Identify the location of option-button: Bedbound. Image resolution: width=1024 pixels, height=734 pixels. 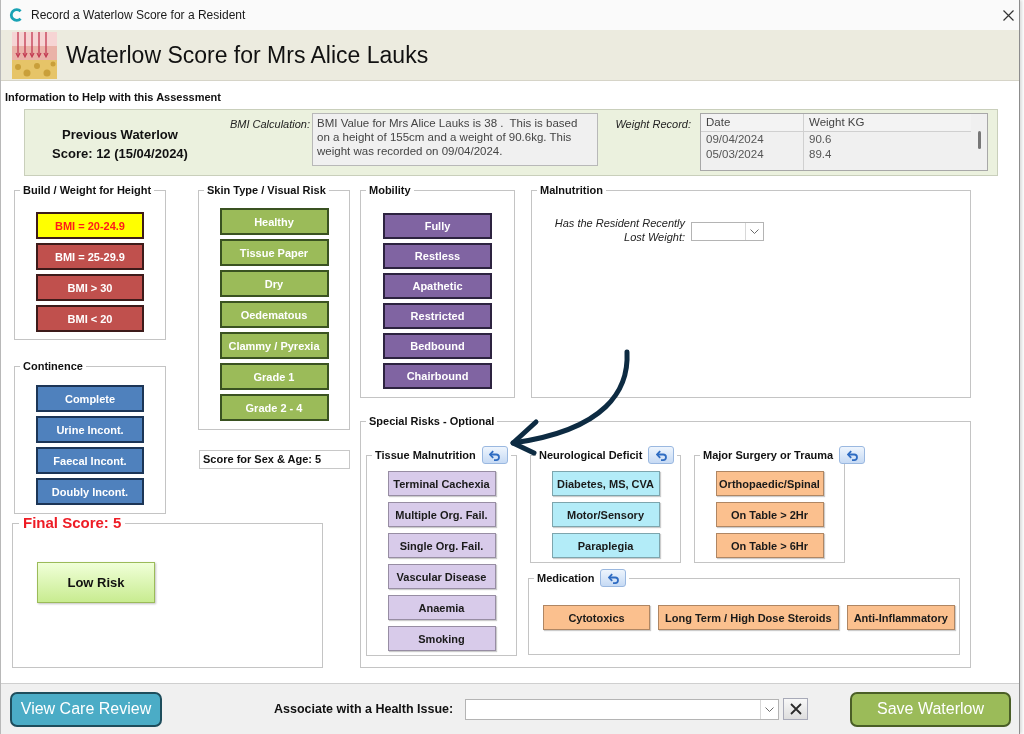
(437, 346).